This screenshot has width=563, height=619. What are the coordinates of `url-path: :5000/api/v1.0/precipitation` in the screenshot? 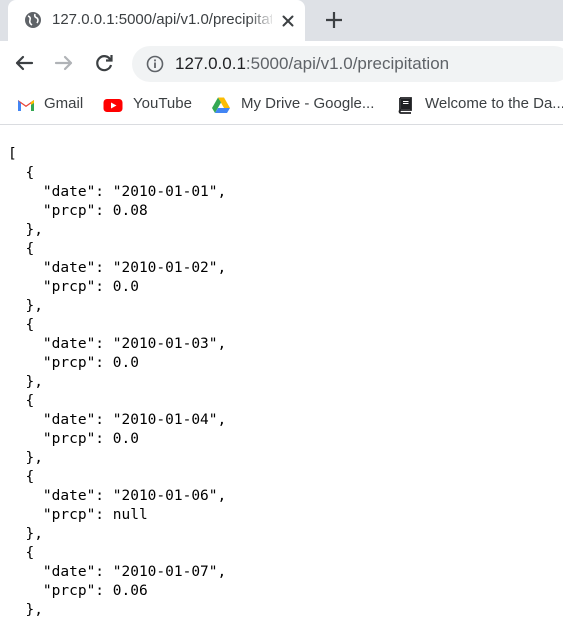 It's located at (347, 63).